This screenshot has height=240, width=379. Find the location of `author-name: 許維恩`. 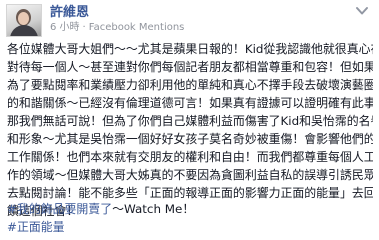

author-name: 許維恩 is located at coordinates (69, 12).